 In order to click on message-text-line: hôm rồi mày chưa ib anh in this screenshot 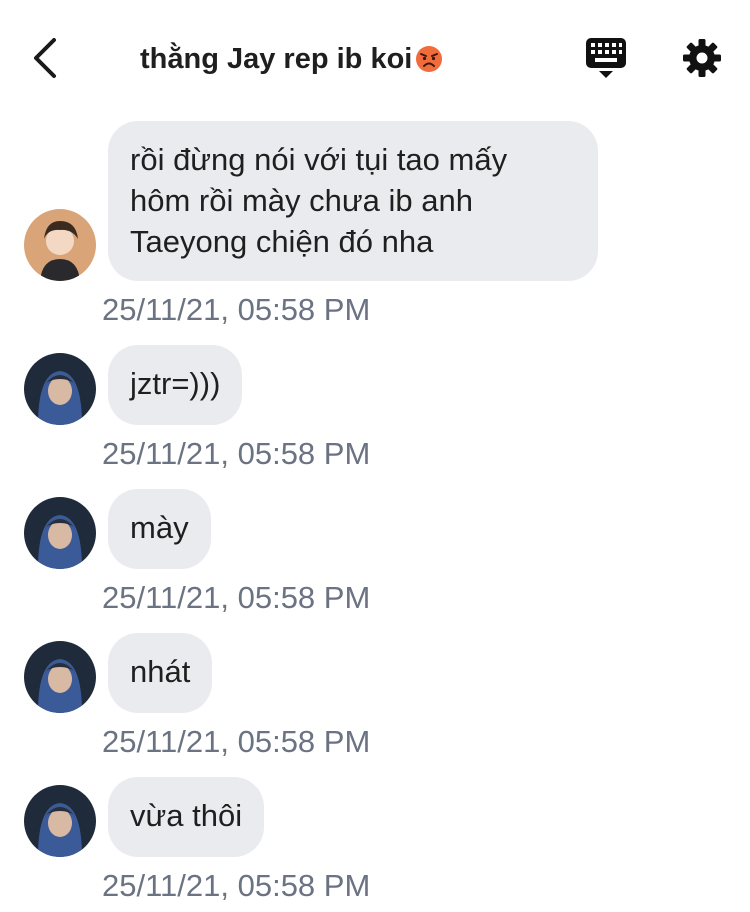, I will do `click(301, 200)`.